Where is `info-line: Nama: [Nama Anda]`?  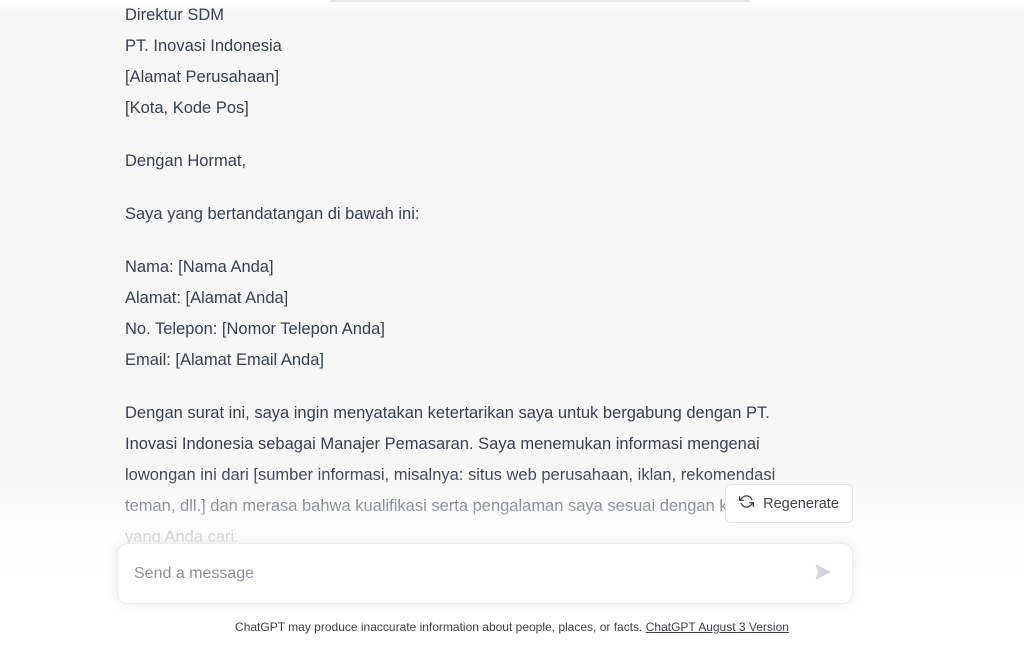 info-line: Nama: [Nama Anda] is located at coordinates (199, 267).